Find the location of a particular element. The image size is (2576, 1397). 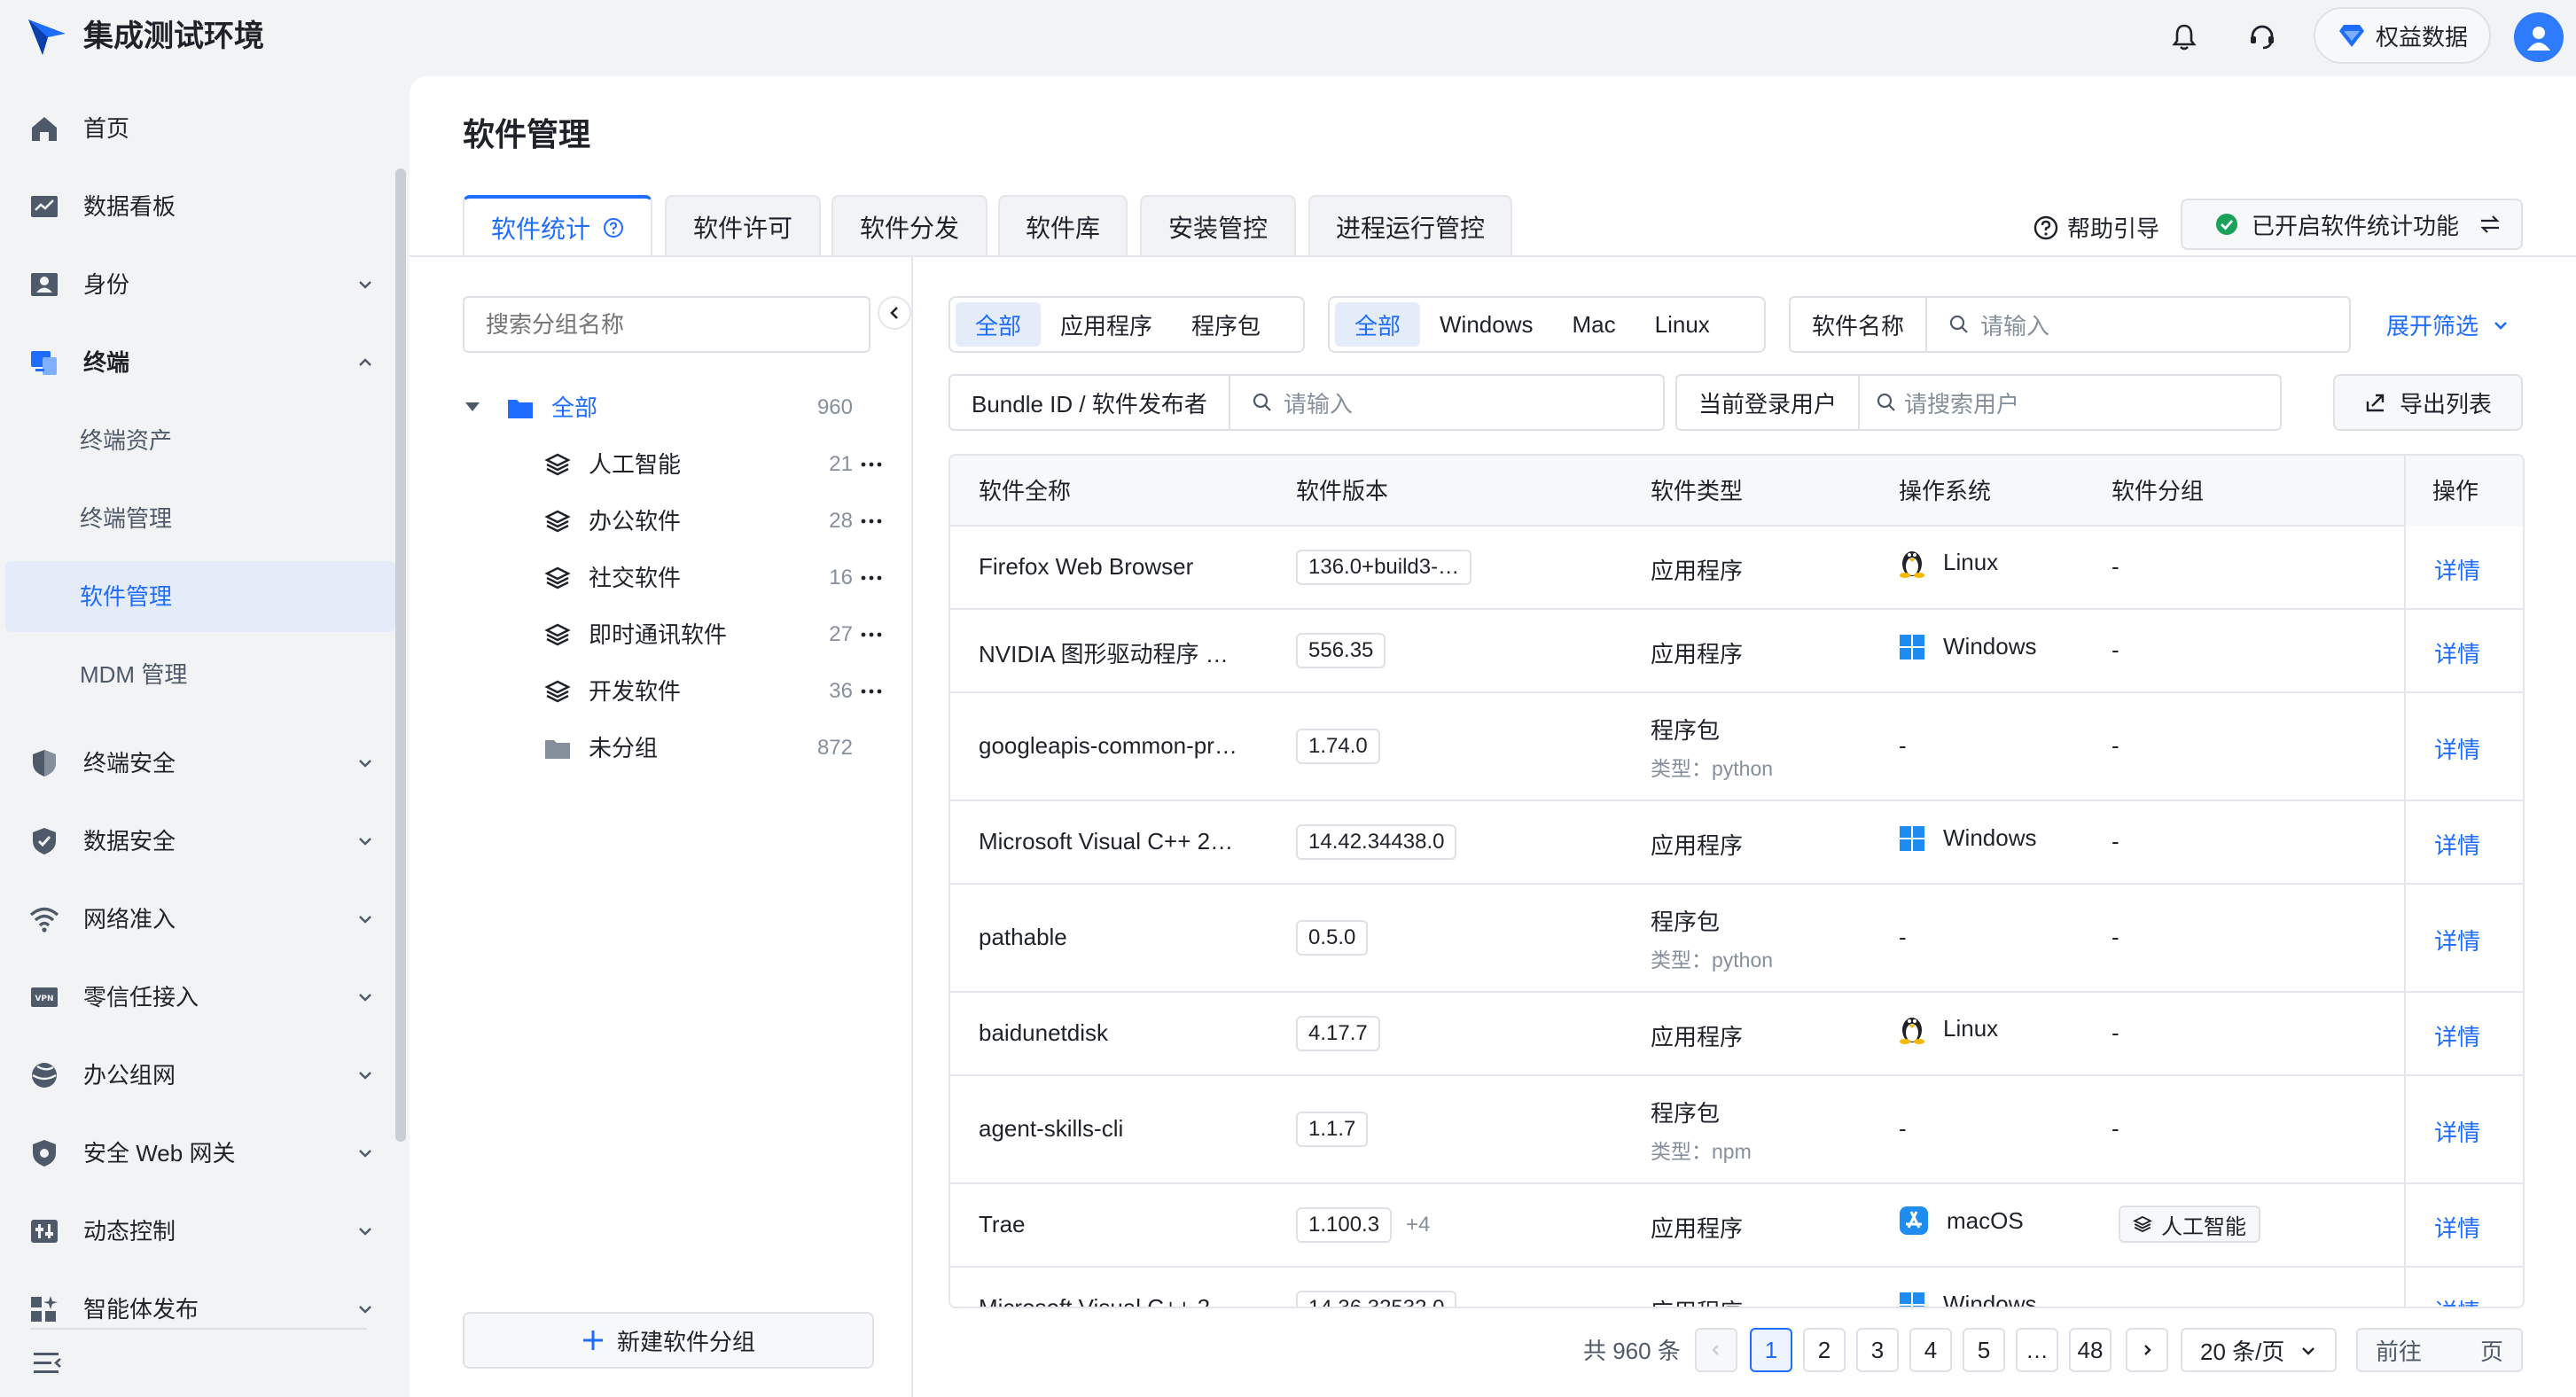

rights-data-button: 权益数据 is located at coordinates (2402, 35).